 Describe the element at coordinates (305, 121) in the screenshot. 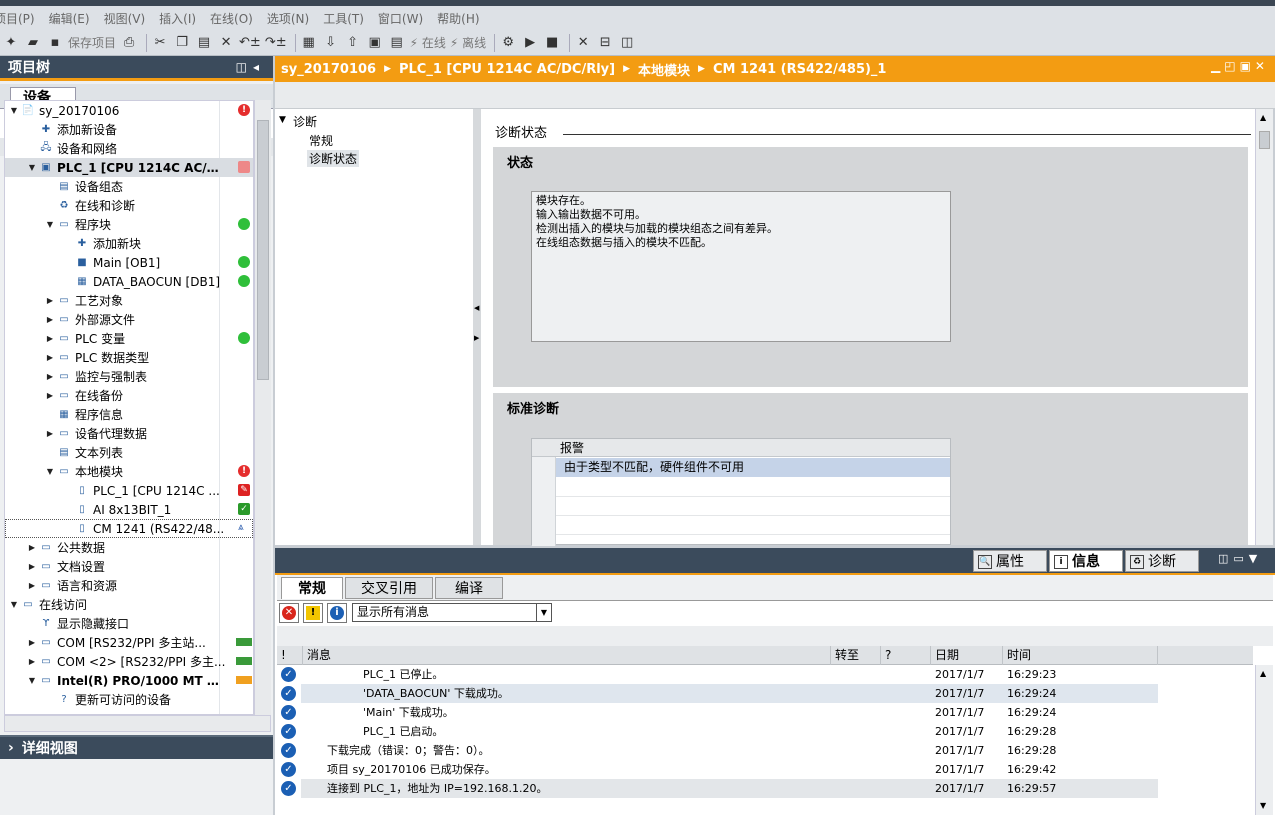

I see `nav-diagnostics: 诊断` at that location.